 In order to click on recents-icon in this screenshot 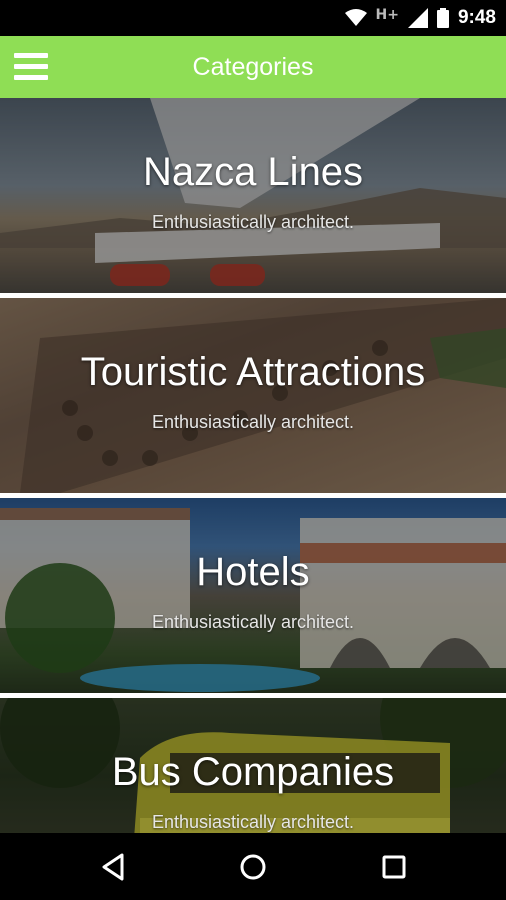, I will do `click(394, 867)`.